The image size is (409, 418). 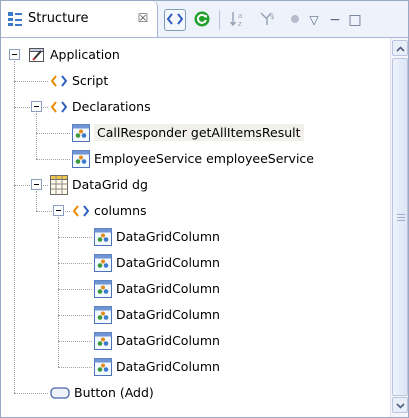 I want to click on vertical-scrollbar, so click(x=399, y=227).